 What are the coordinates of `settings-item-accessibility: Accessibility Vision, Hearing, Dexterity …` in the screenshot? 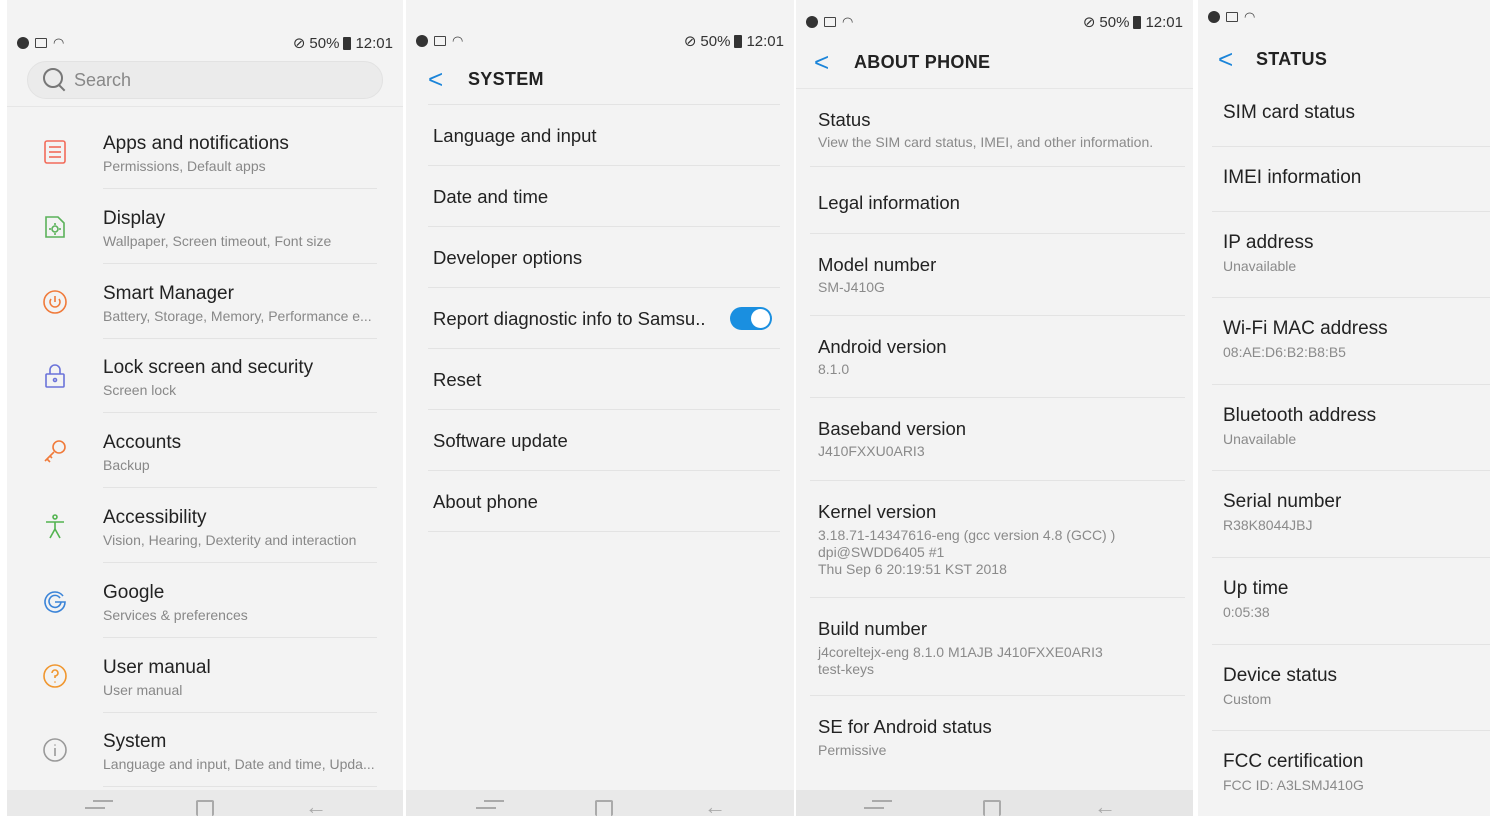 It's located at (205, 525).